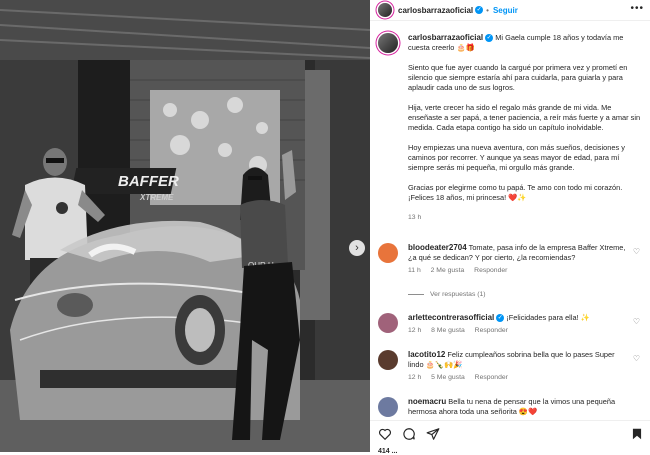 Image resolution: width=650 pixels, height=455 pixels. I want to click on comment-meta: 11 h 2 Me gusta Responder, so click(517, 271).